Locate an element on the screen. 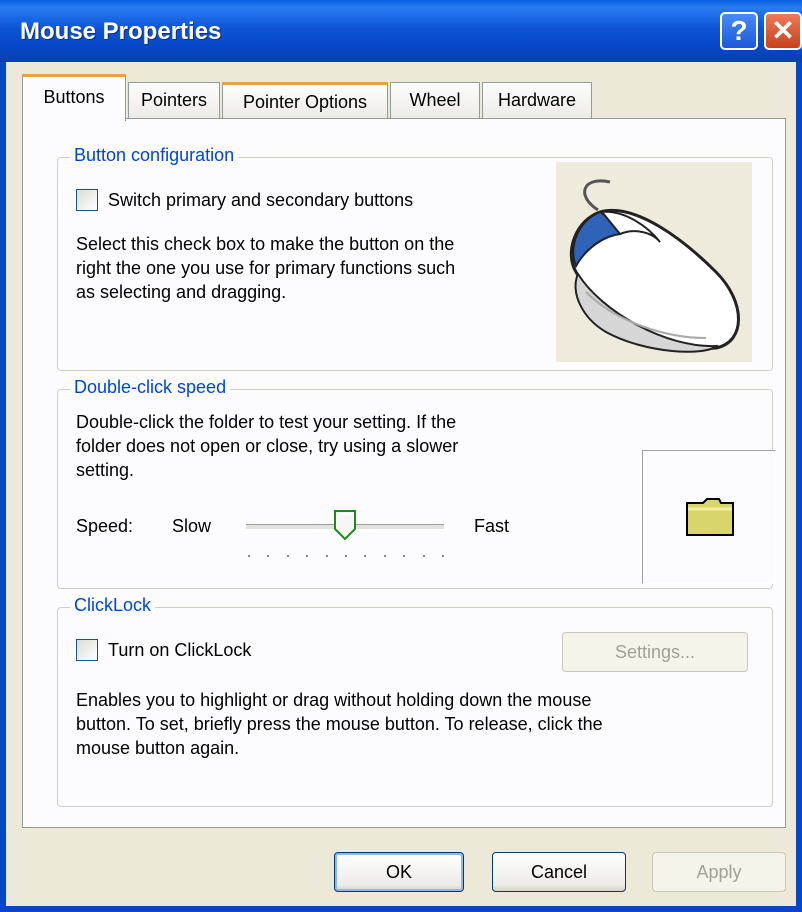 Image resolution: width=802 pixels, height=912 pixels. tab-buttons: Buttons is located at coordinates (74, 97).